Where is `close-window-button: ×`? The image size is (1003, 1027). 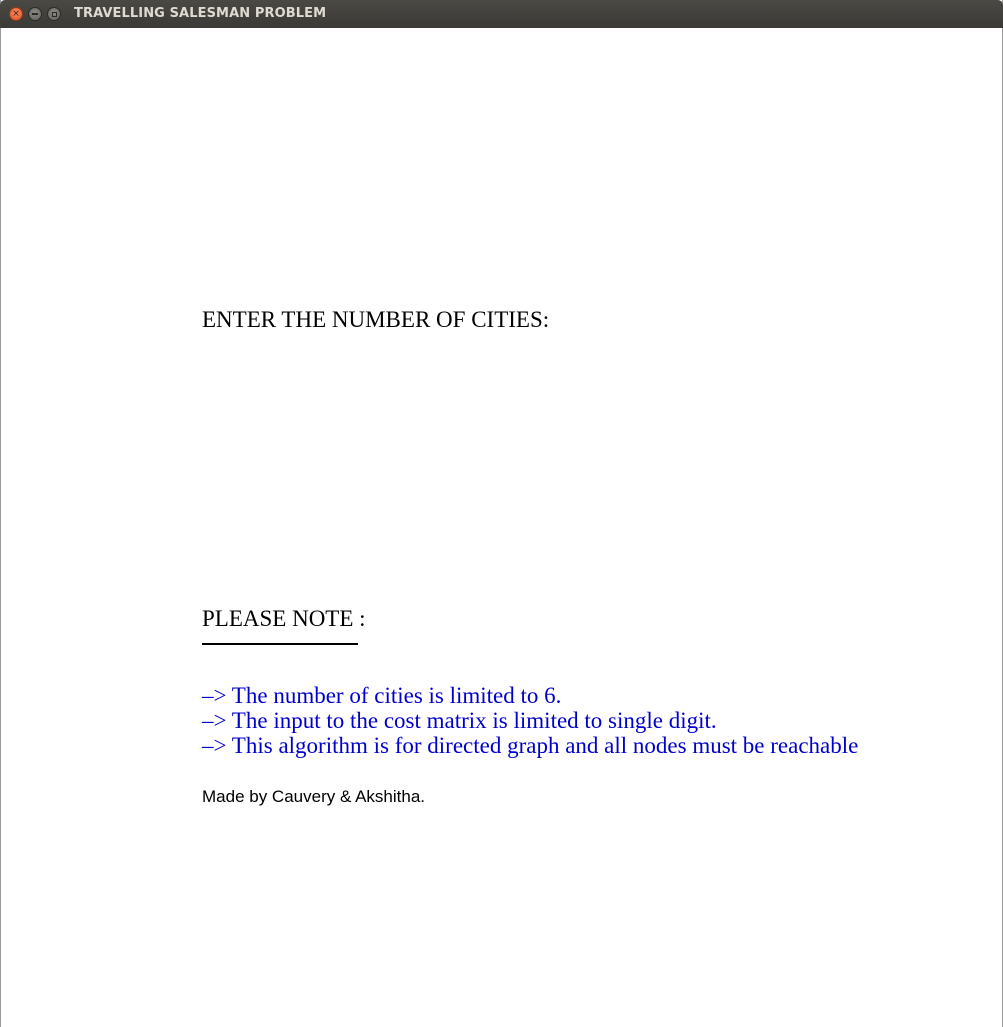 close-window-button: × is located at coordinates (16, 14).